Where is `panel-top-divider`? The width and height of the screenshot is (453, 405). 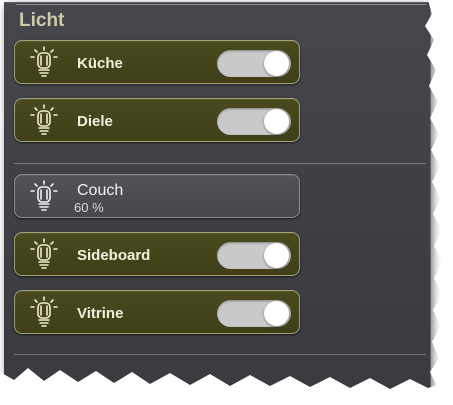
panel-top-divider is located at coordinates (221, 4).